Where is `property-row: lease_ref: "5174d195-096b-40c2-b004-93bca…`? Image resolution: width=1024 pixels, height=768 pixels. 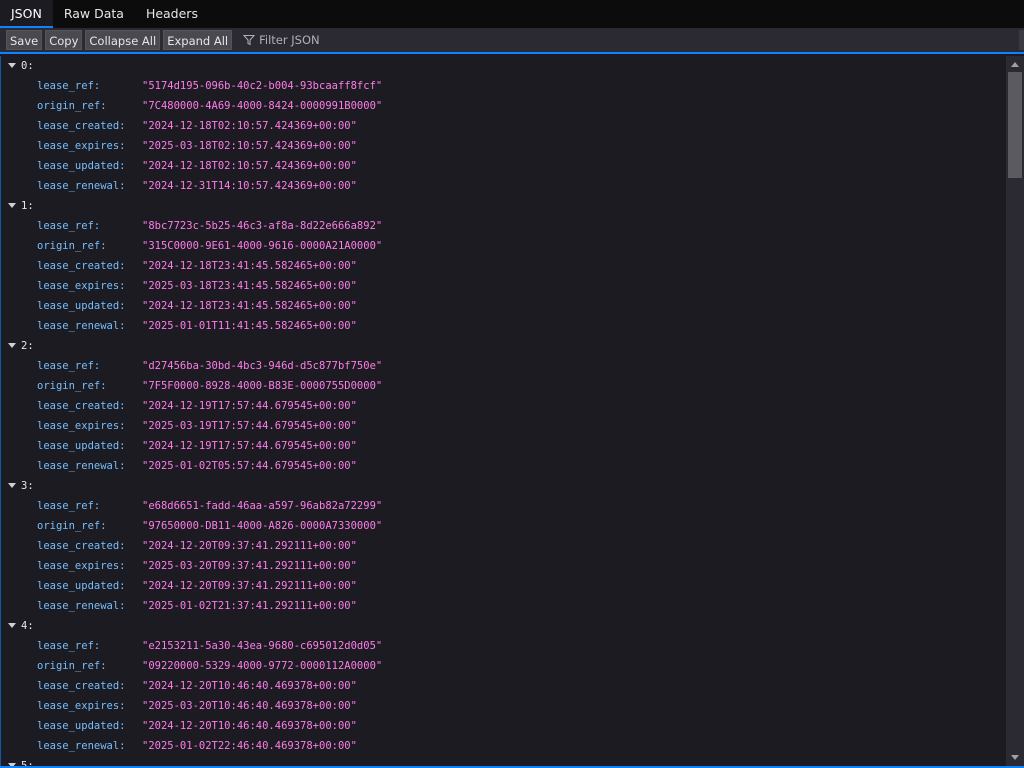
property-row: lease_ref: "5174d195-096b-40c2-b004-93bca… is located at coordinates (503, 86).